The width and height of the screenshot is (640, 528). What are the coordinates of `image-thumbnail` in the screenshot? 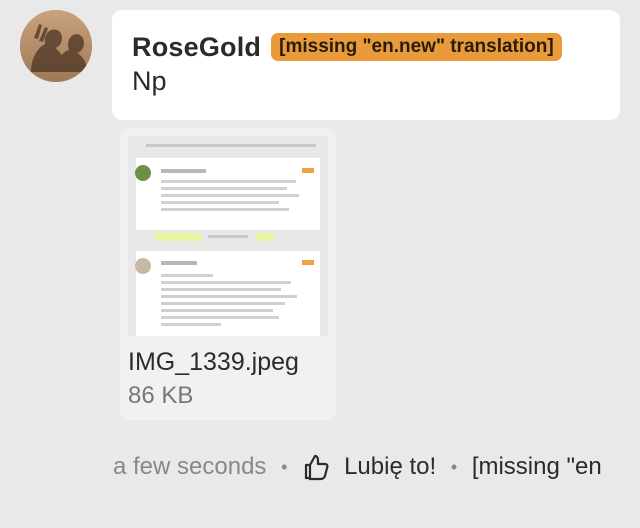 It's located at (228, 236).